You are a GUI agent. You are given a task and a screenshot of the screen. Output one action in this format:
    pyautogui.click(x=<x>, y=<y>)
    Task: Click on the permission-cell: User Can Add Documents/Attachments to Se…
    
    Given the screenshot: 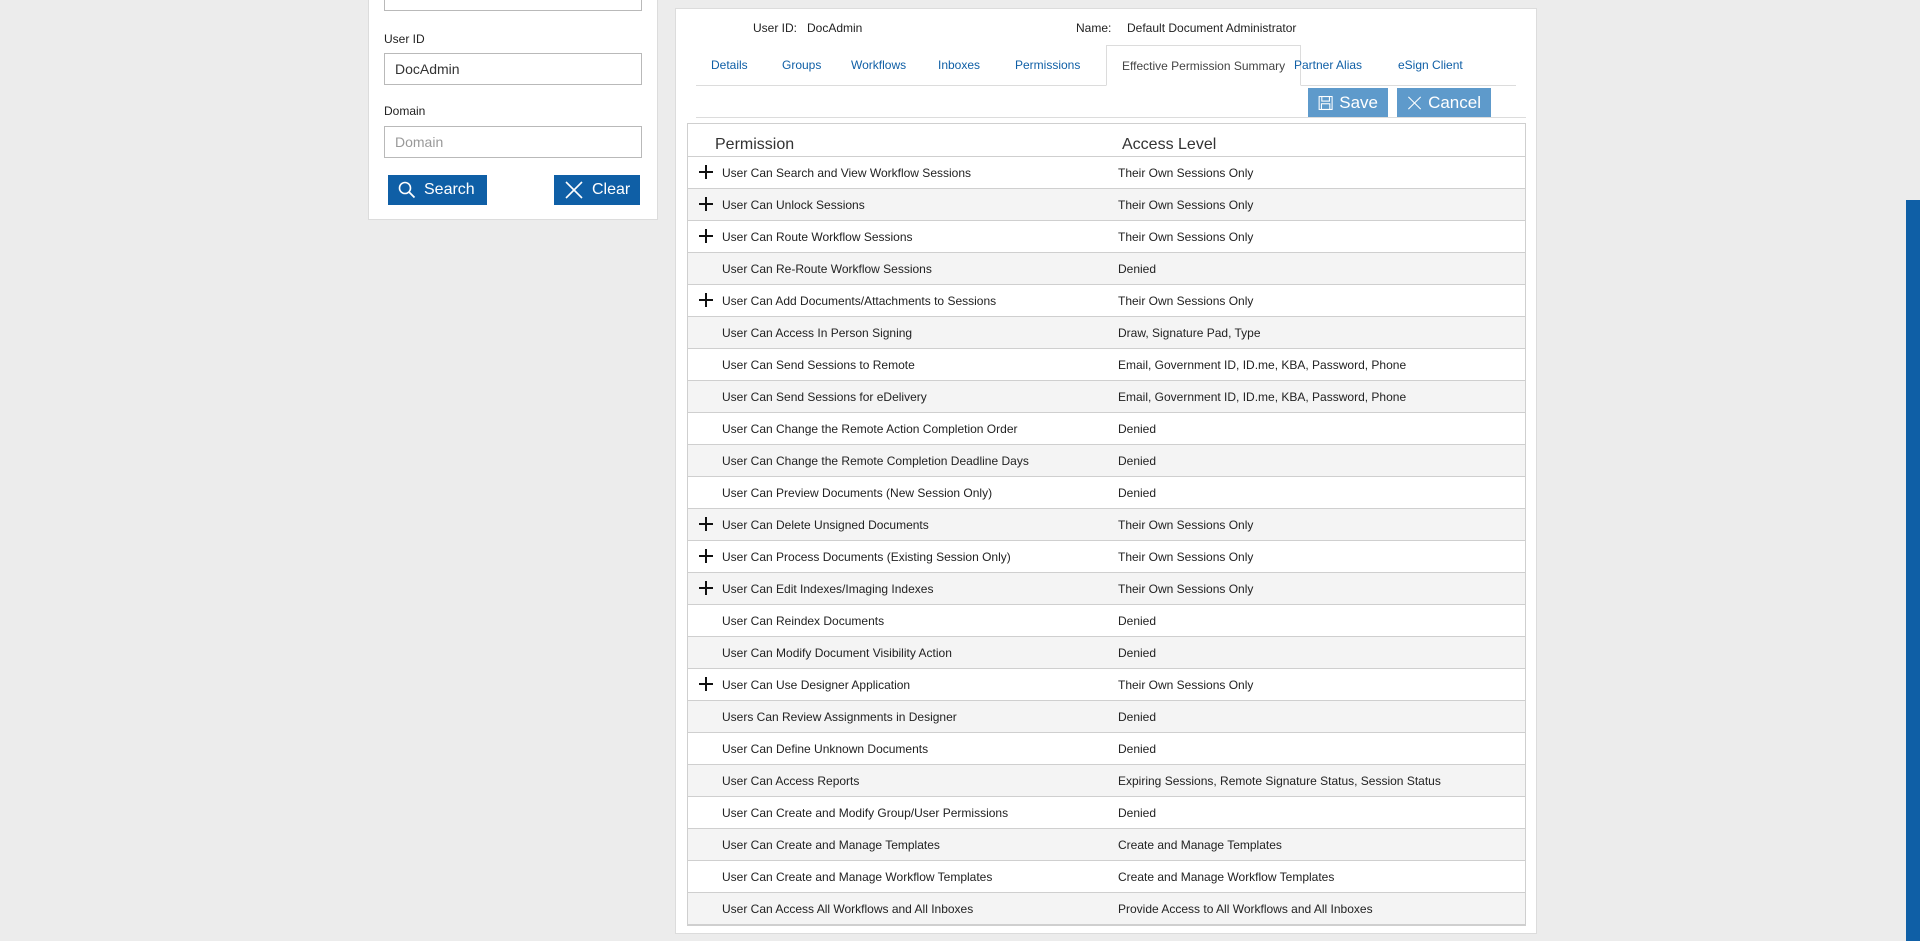 What is the action you would take?
    pyautogui.click(x=859, y=301)
    